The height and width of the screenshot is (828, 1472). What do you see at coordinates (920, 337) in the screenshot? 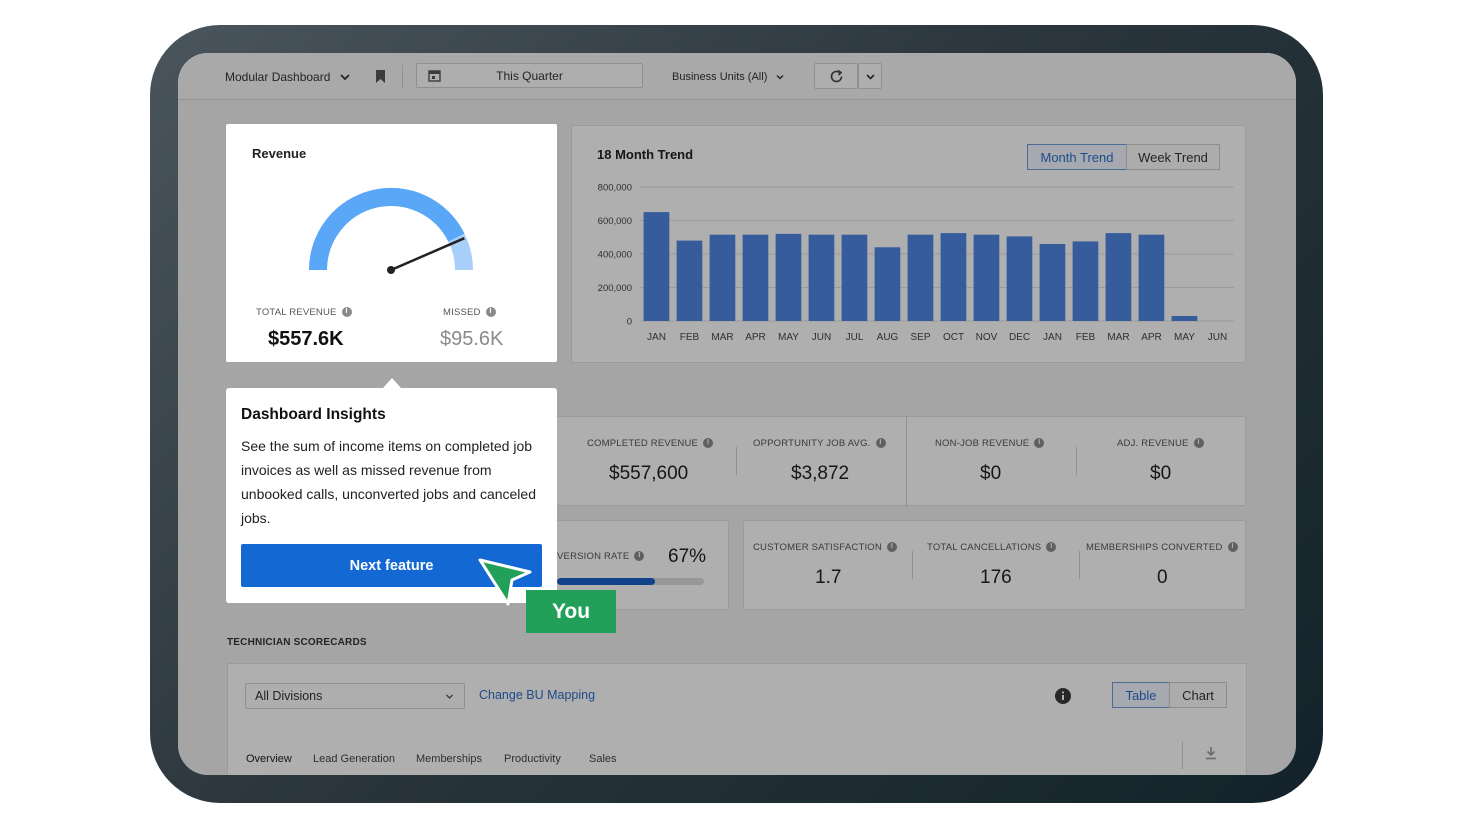
I see `x-tick-label: SEP` at bounding box center [920, 337].